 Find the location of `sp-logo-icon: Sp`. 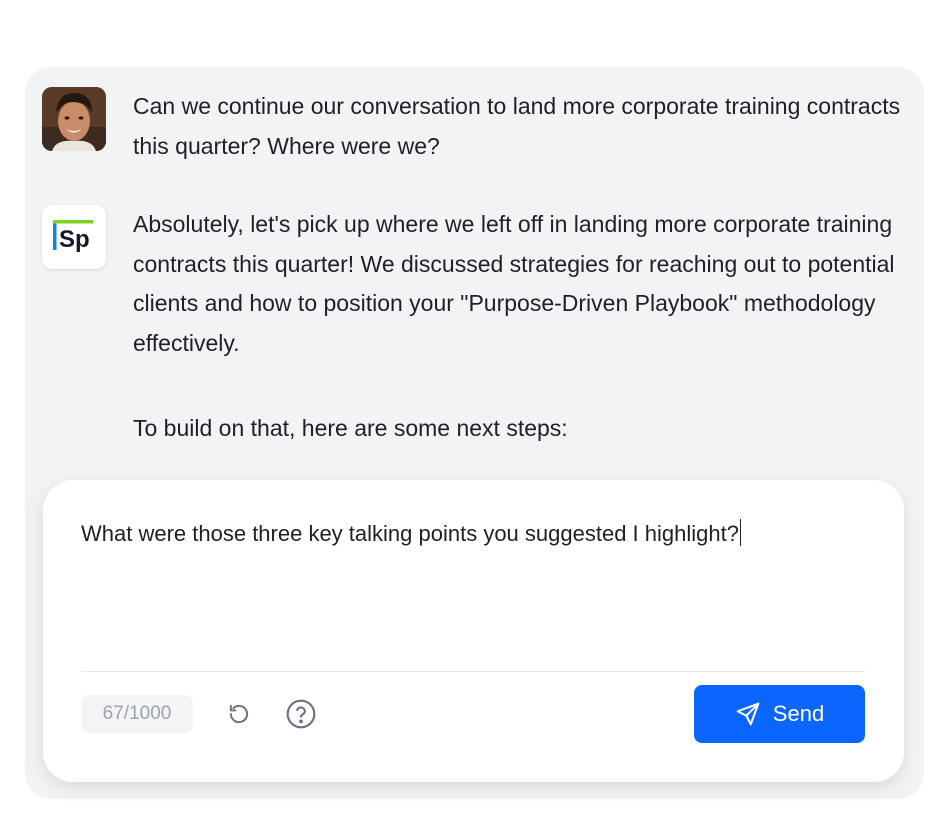

sp-logo-icon: Sp is located at coordinates (73, 236).